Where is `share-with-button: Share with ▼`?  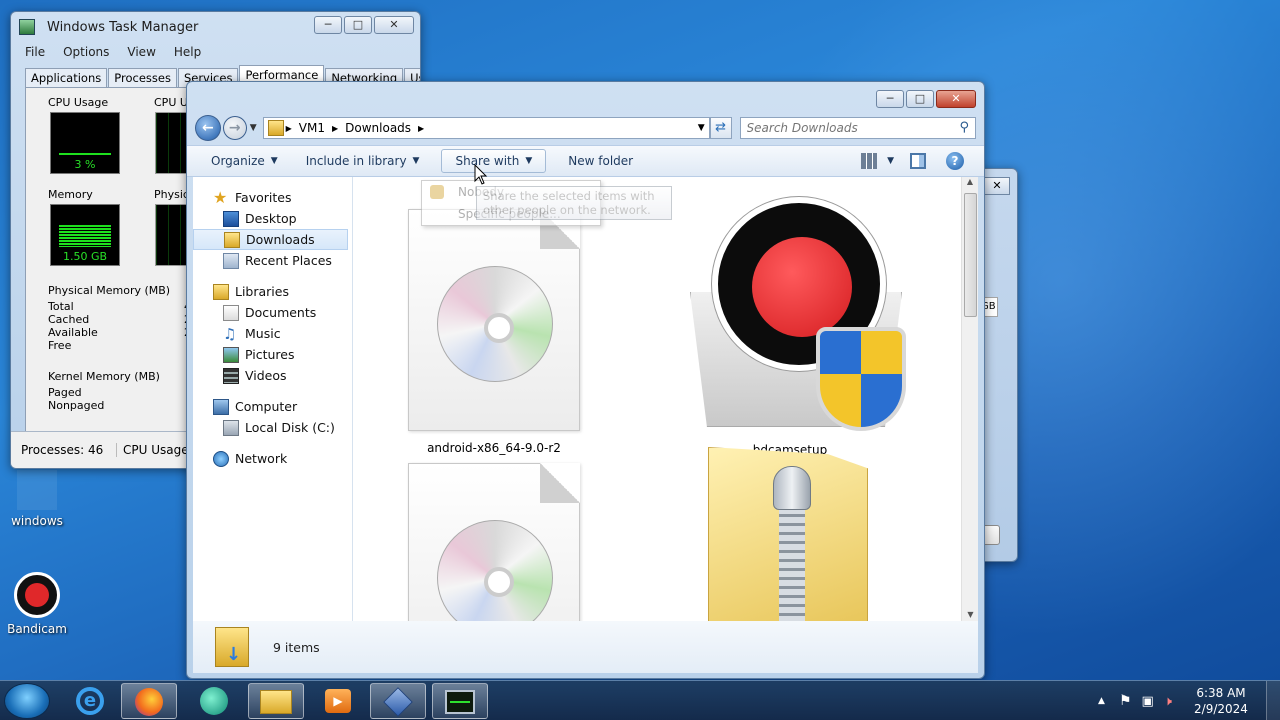
share-with-button: Share with ▼ is located at coordinates (494, 161).